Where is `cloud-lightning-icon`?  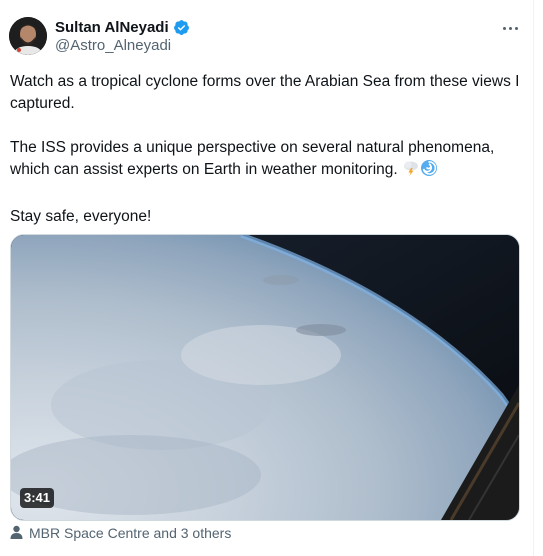 cloud-lightning-icon is located at coordinates (411, 171).